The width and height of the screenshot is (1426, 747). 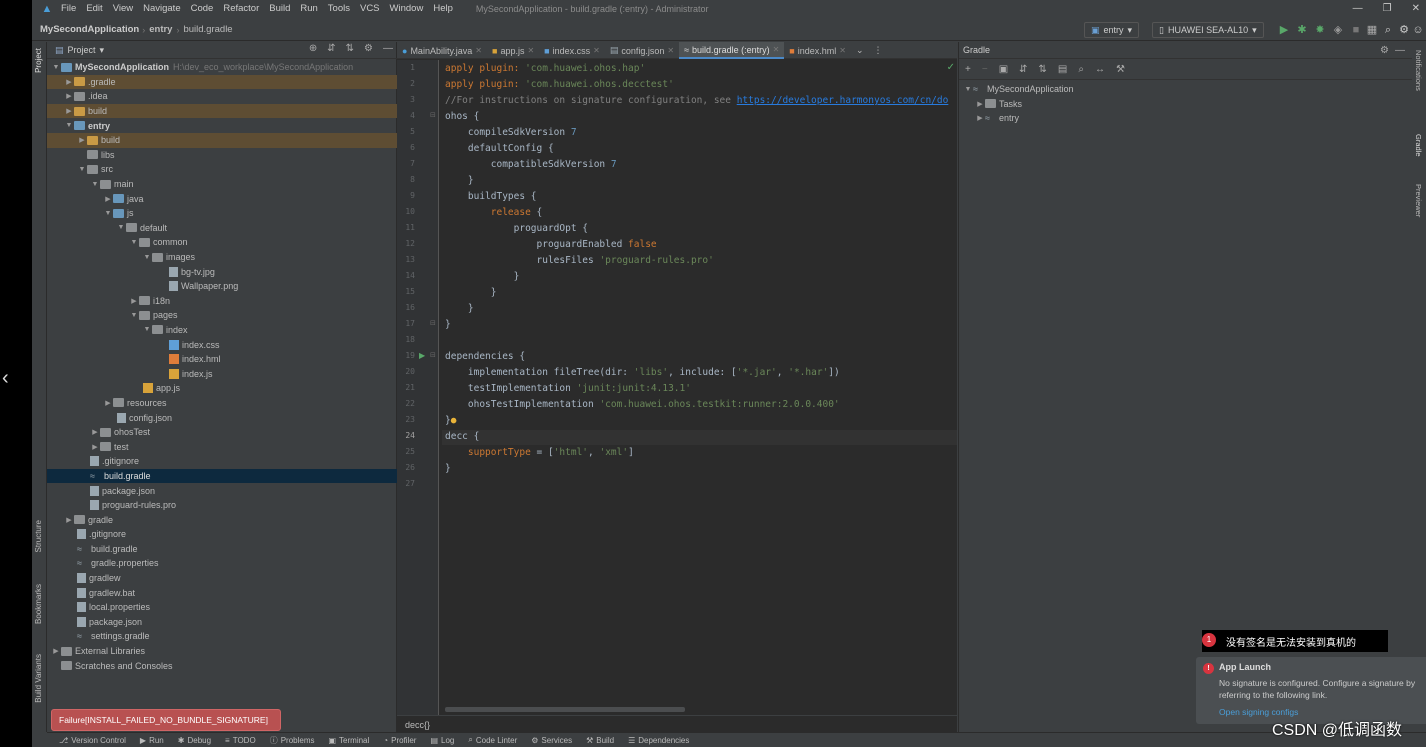 What do you see at coordinates (240, 740) in the screenshot?
I see `todo-tool-button: ≡ TODO` at bounding box center [240, 740].